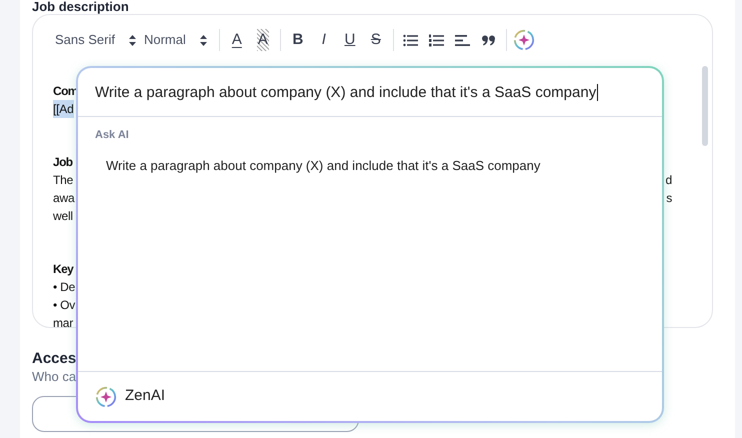  What do you see at coordinates (669, 198) in the screenshot?
I see `editor-text: s` at bounding box center [669, 198].